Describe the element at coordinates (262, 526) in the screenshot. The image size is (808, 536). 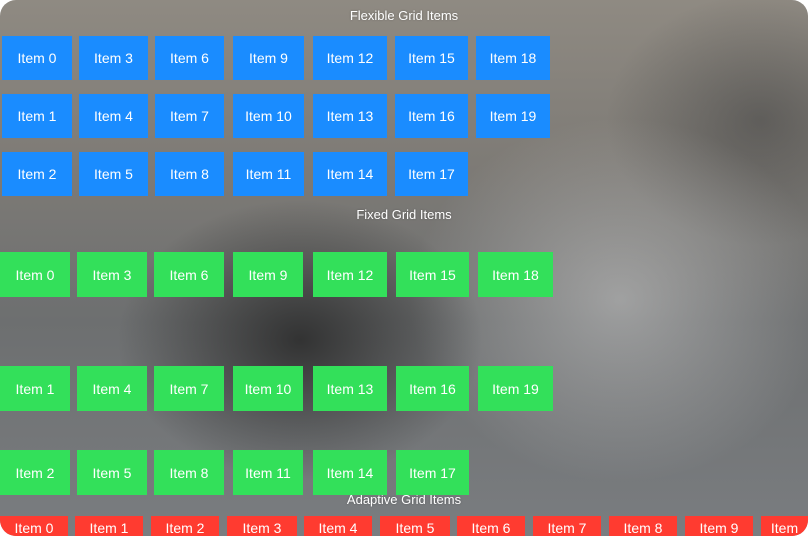
I see `adaptive-grid-item: Item 3` at that location.